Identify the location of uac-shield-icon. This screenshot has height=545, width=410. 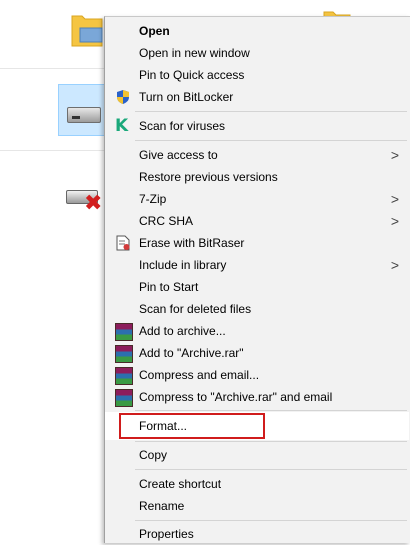
(123, 97).